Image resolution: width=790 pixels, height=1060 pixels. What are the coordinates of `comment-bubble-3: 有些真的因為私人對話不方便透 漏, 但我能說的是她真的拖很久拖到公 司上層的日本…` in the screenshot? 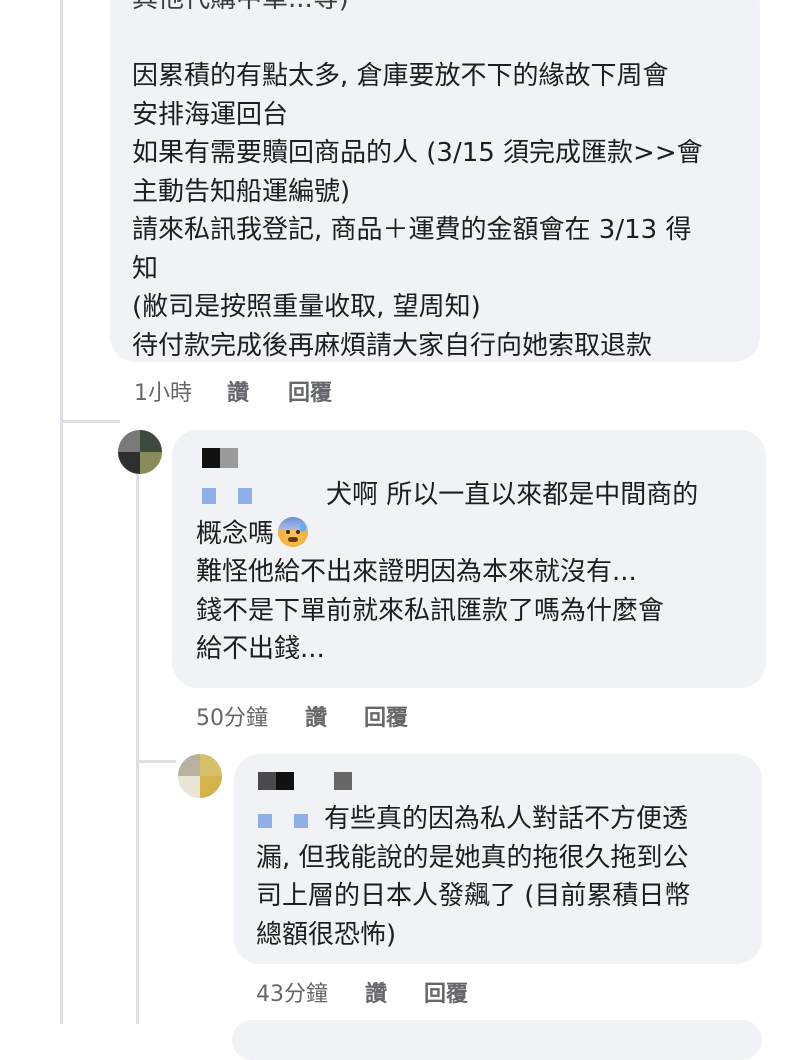 It's located at (498, 859).